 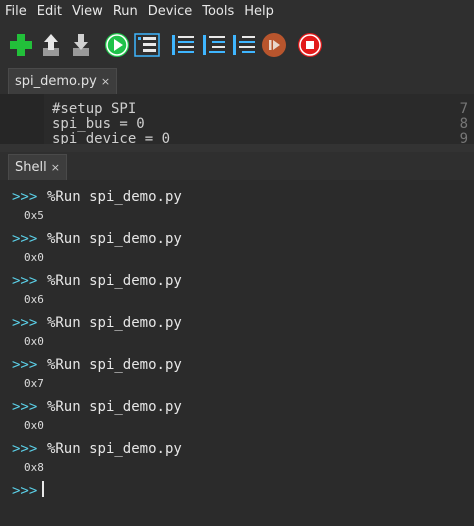 I want to click on shell-output: 0x6, so click(x=34, y=299).